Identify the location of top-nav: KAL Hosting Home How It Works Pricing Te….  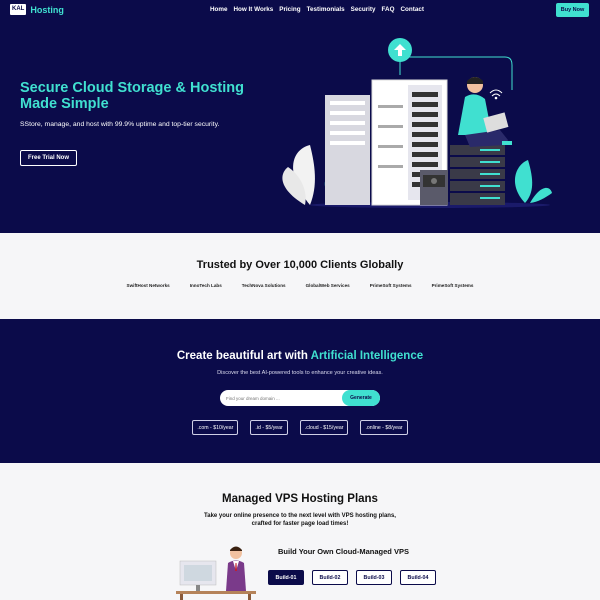
(300, 10).